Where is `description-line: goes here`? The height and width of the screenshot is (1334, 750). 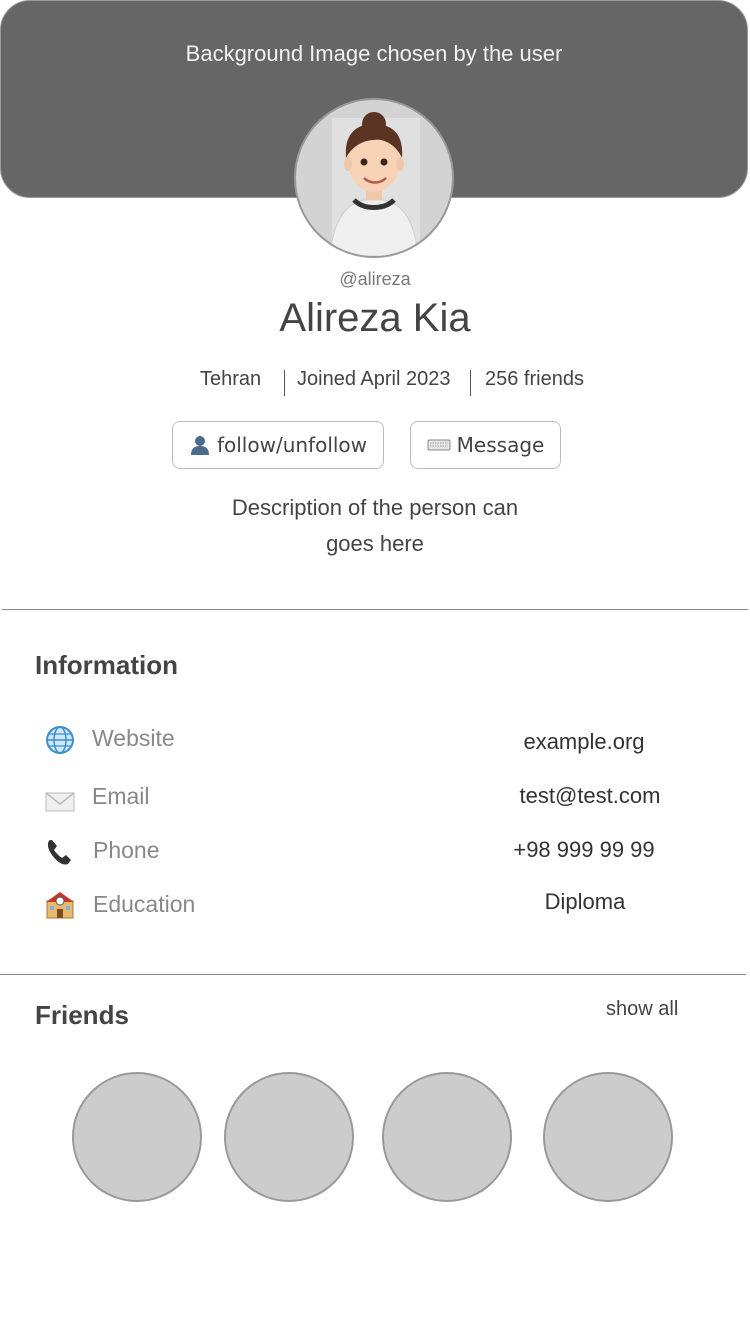 description-line: goes here is located at coordinates (375, 543).